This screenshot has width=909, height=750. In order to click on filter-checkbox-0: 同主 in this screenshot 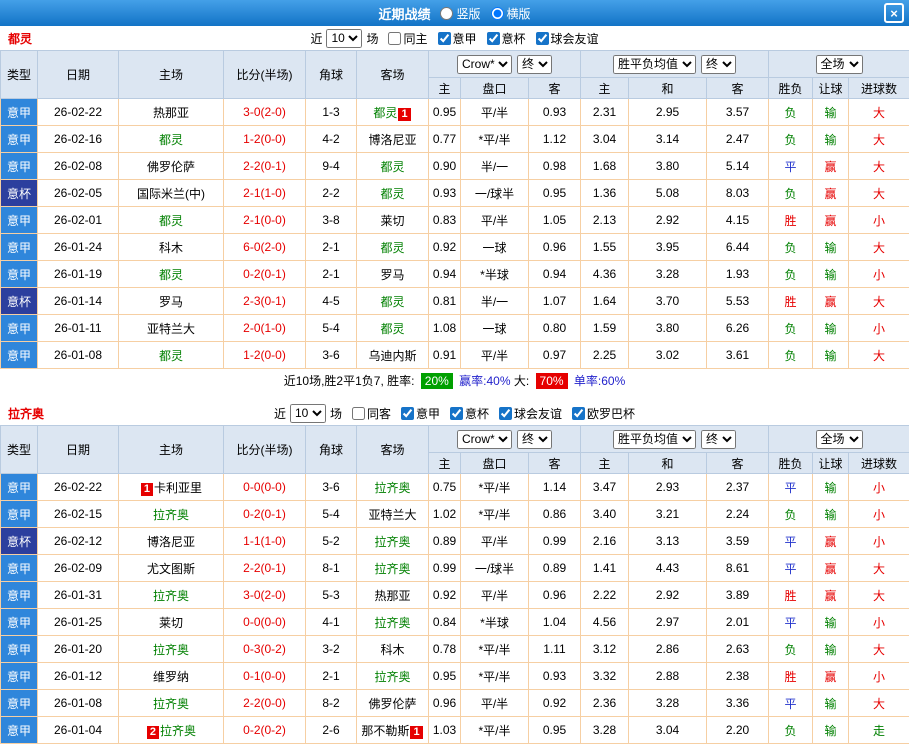, I will do `click(408, 38)`.